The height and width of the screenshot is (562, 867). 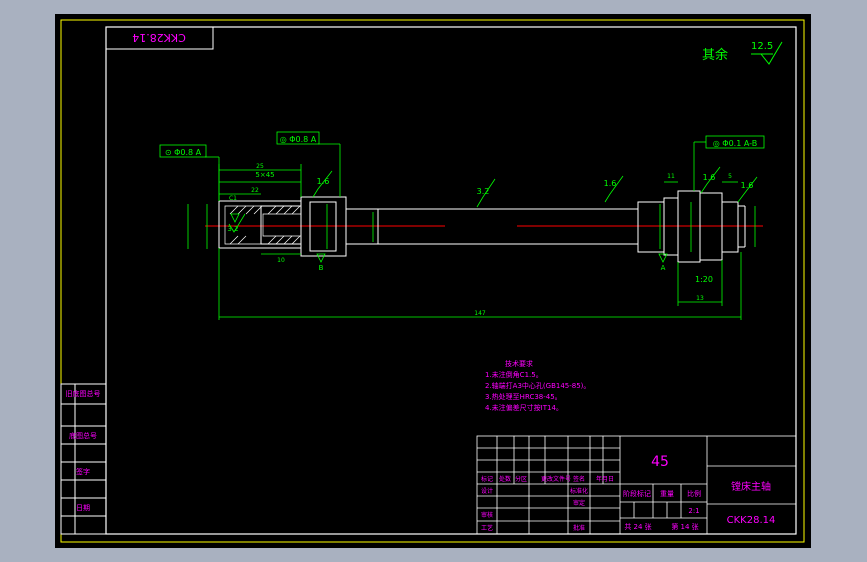 I want to click on part-name: 镗床主轴, so click(x=751, y=486).